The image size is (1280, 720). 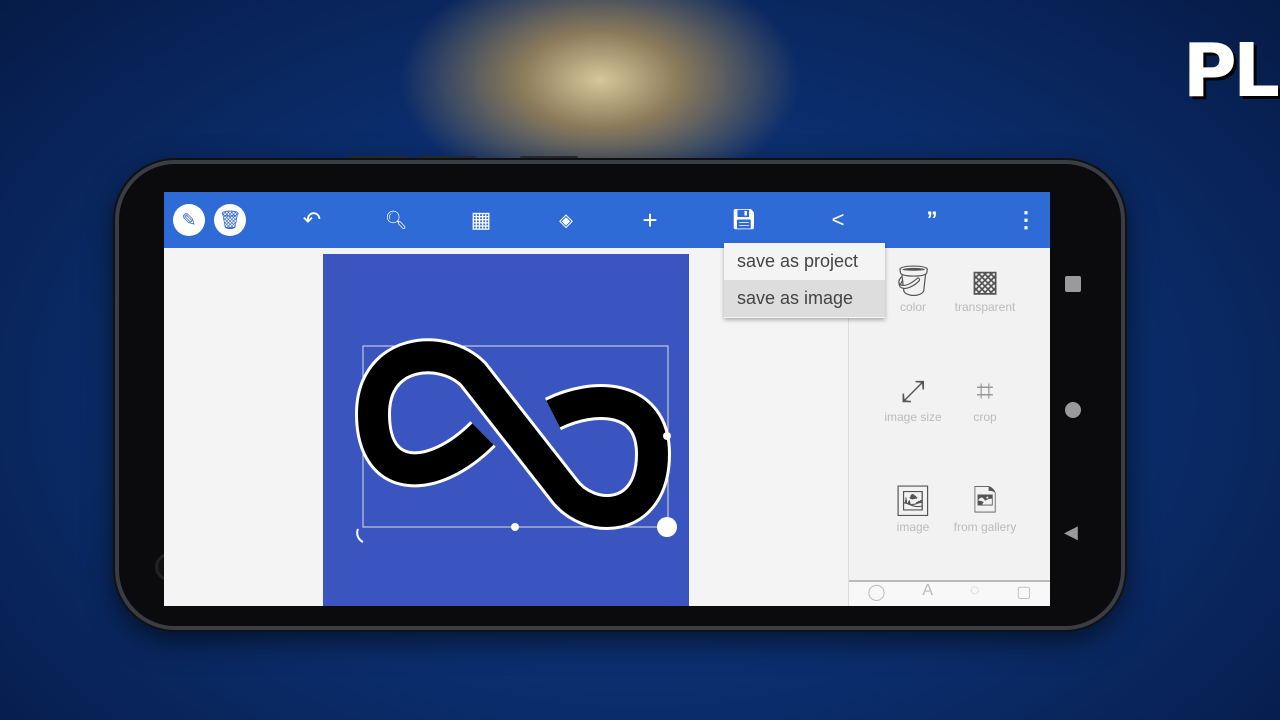 I want to click on shape-tab-icon: ◯, so click(x=876, y=594).